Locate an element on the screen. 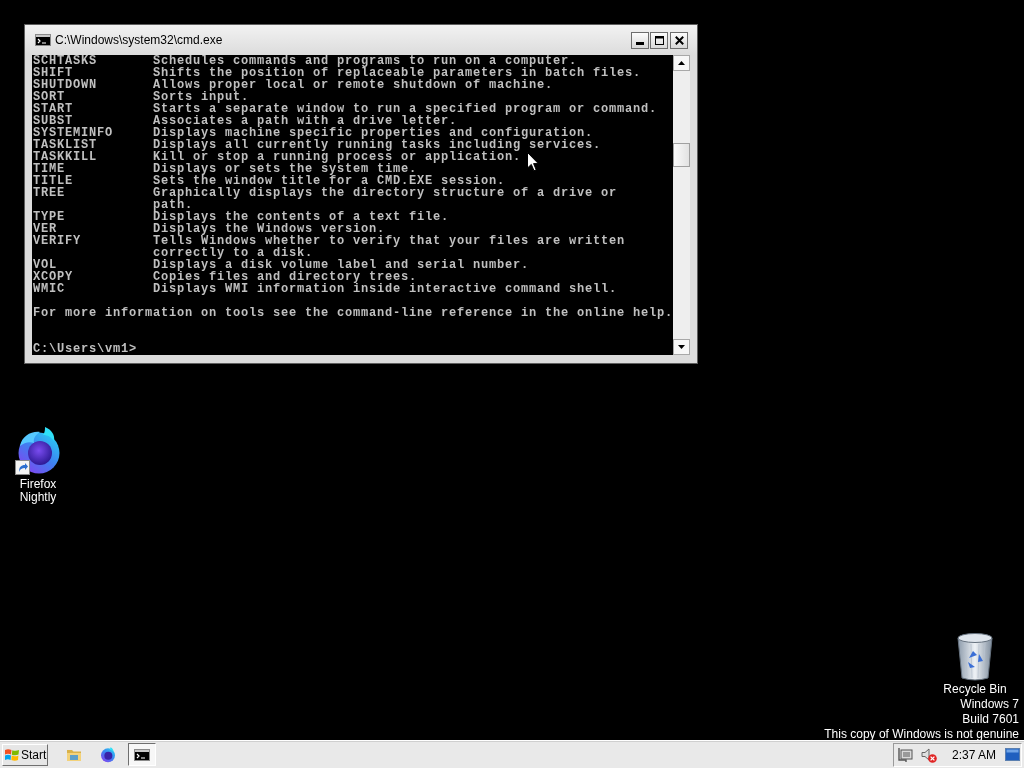 Image resolution: width=1024 pixels, height=768 pixels. minimize-button is located at coordinates (640, 40).